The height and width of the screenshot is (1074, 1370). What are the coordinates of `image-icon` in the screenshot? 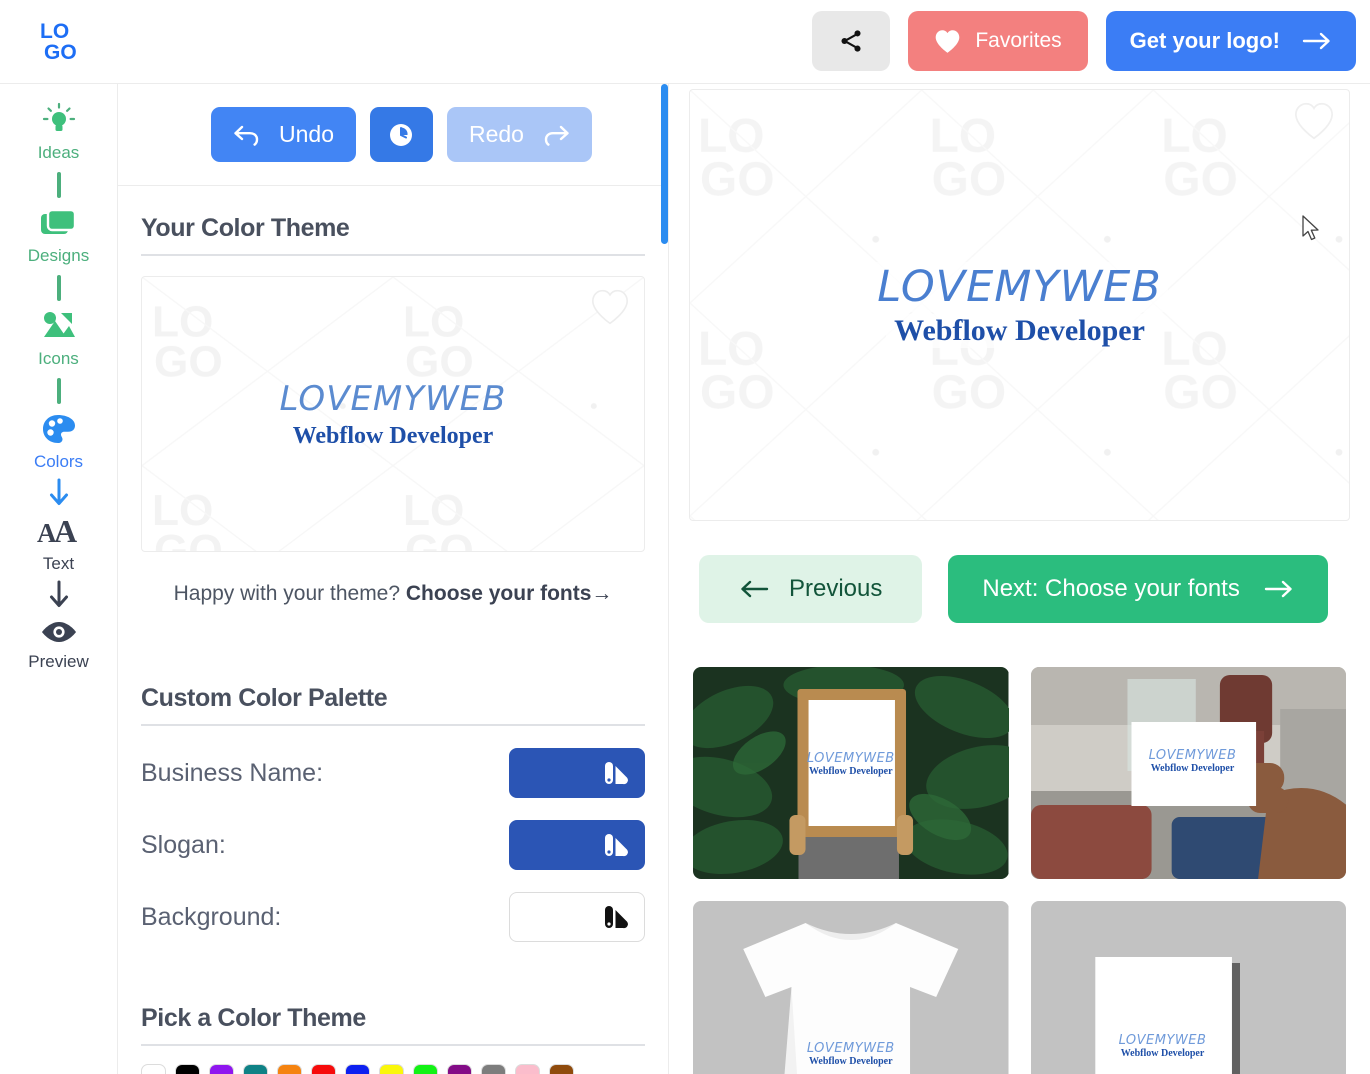 It's located at (60, 324).